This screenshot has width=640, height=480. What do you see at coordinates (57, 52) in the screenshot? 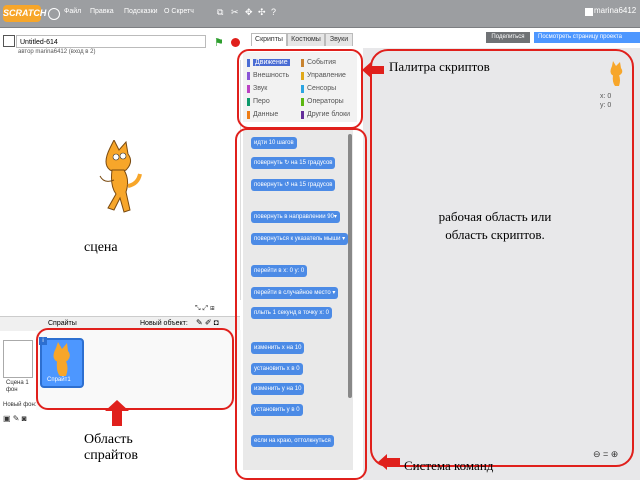
I see `project-author: автор marina6412 (вход в 2)` at bounding box center [57, 52].